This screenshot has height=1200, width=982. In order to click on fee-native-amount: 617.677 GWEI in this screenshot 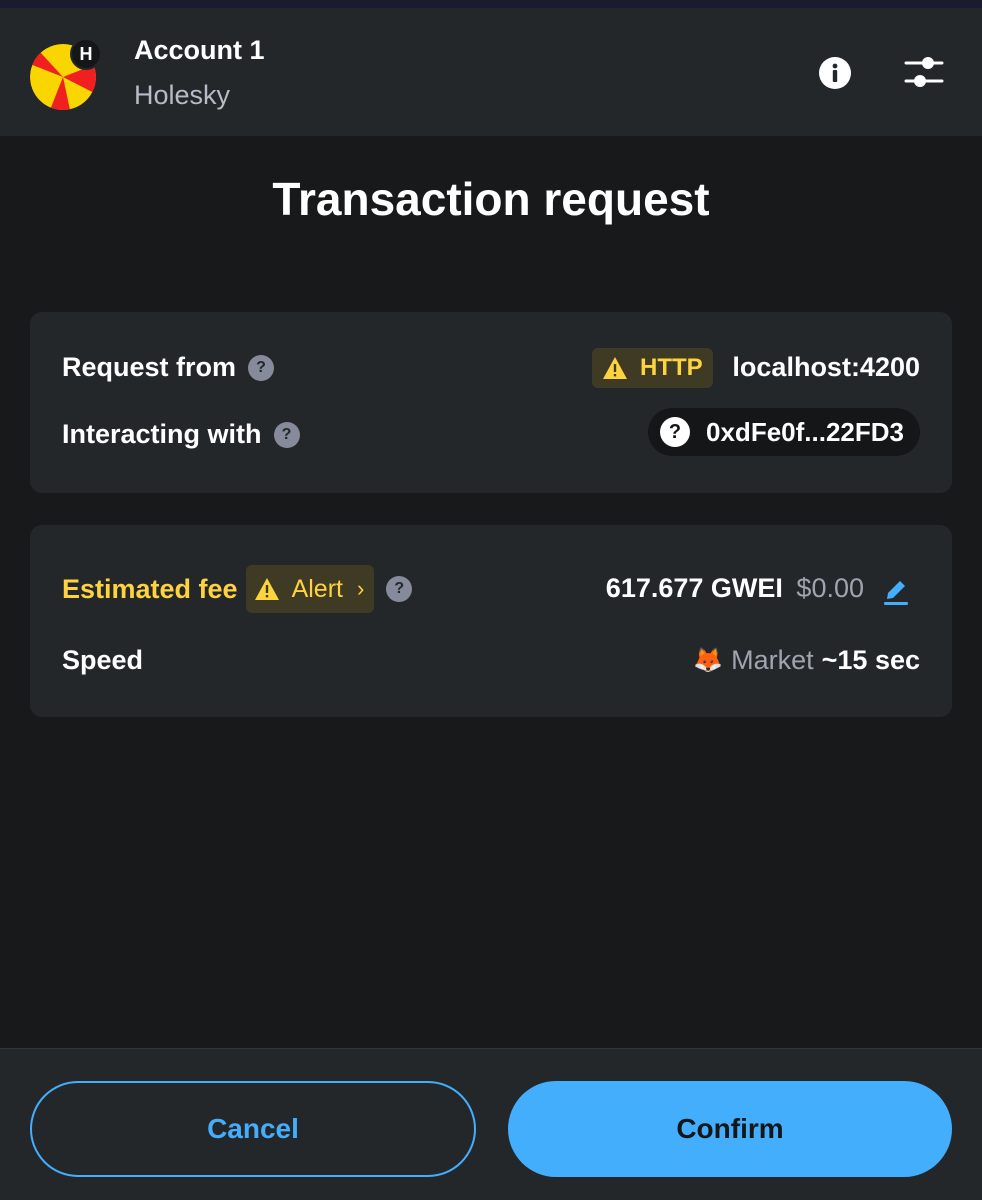, I will do `click(694, 588)`.